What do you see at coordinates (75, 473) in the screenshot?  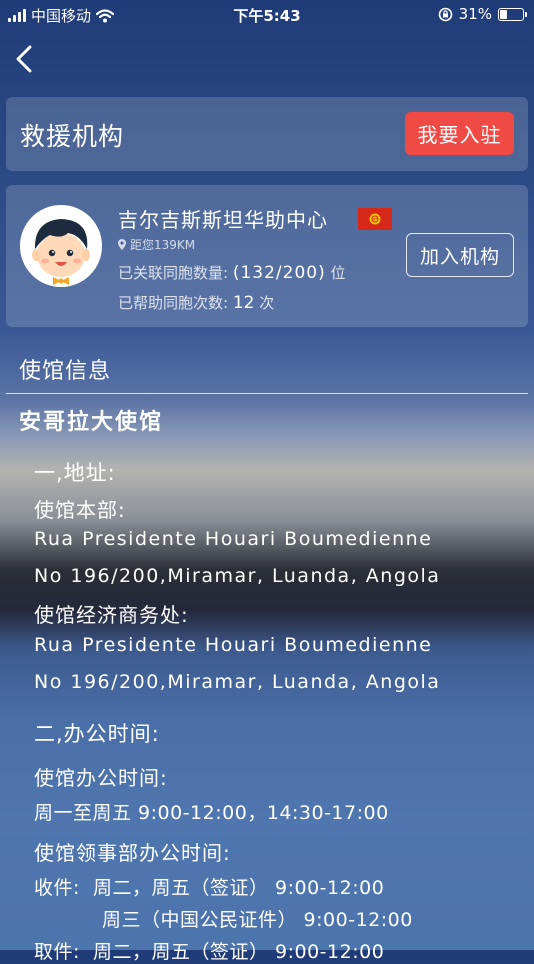 I see `address-heading: 一,地址:` at bounding box center [75, 473].